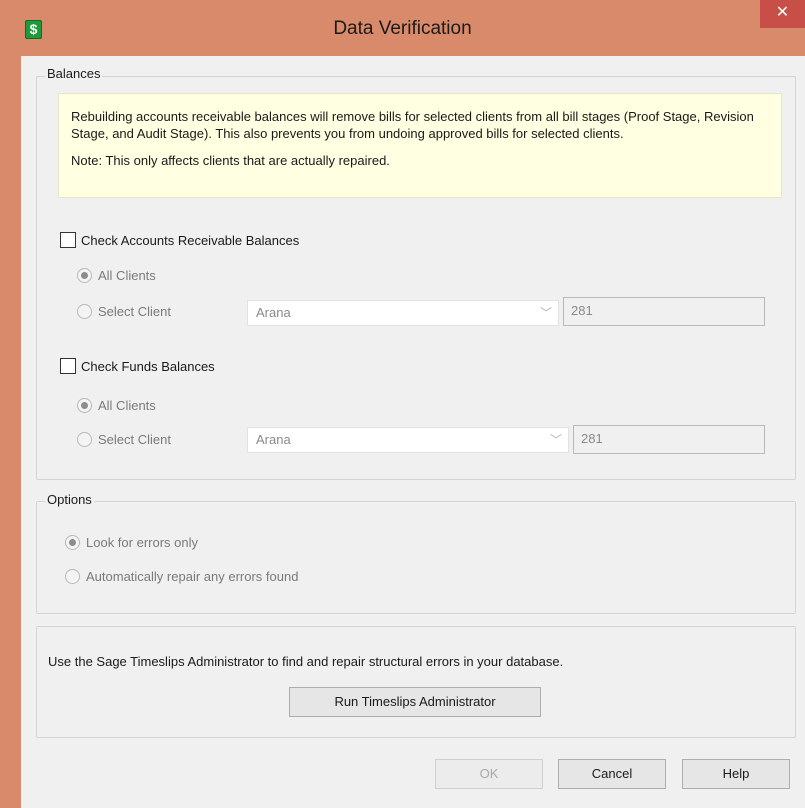 The width and height of the screenshot is (805, 808). Describe the element at coordinates (74, 73) in the screenshot. I see `balances-group-label: Balances` at that location.